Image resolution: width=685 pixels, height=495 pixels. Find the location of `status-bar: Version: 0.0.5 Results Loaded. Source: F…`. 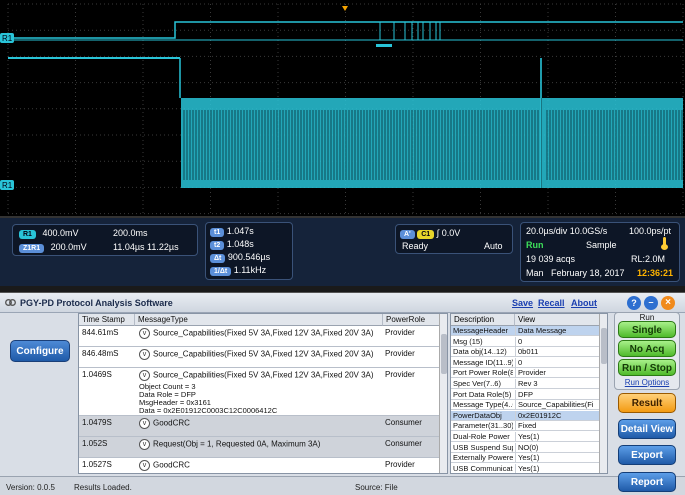

status-bar: Version: 0.0.5 Results Loaded. Source: F… is located at coordinates (342, 485).